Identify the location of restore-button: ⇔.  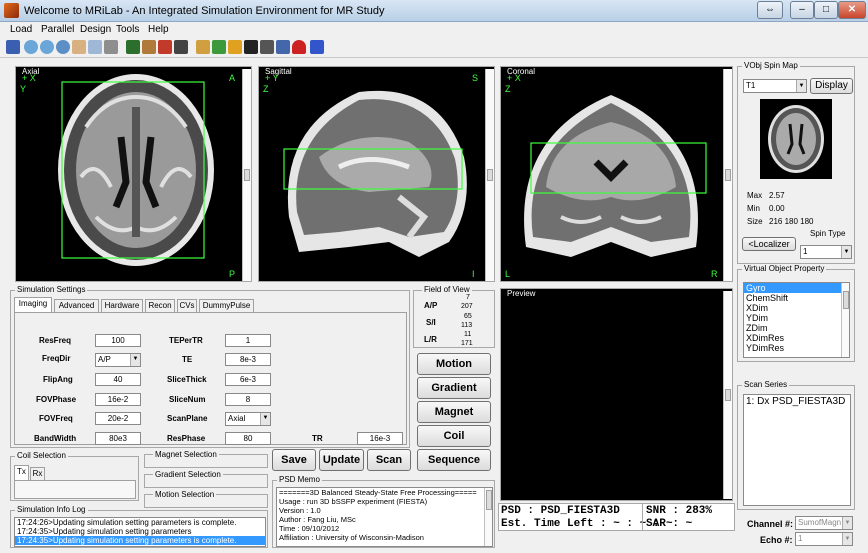
(770, 10).